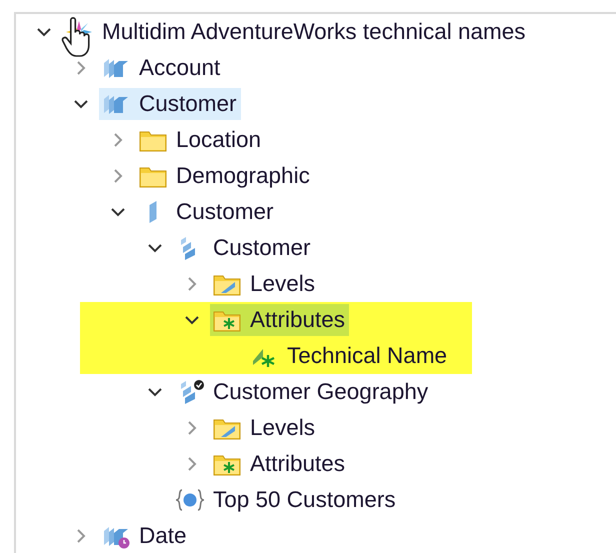 The width and height of the screenshot is (616, 553). I want to click on tree-item: Top 50 Customers, so click(286, 500).